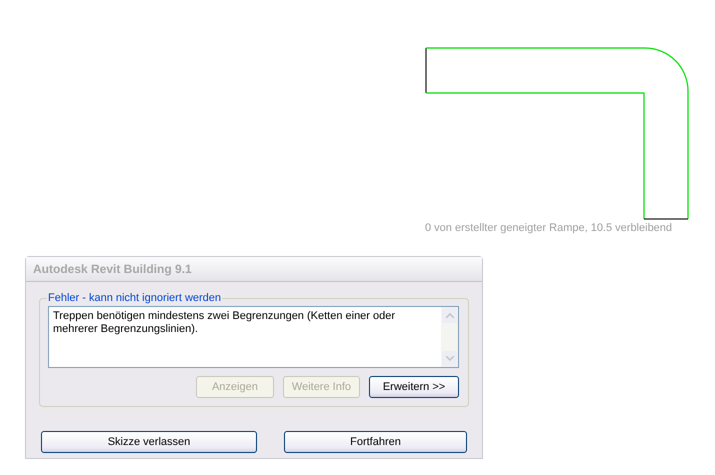 This screenshot has height=475, width=715. What do you see at coordinates (449, 337) in the screenshot?
I see `scrollbar` at bounding box center [449, 337].